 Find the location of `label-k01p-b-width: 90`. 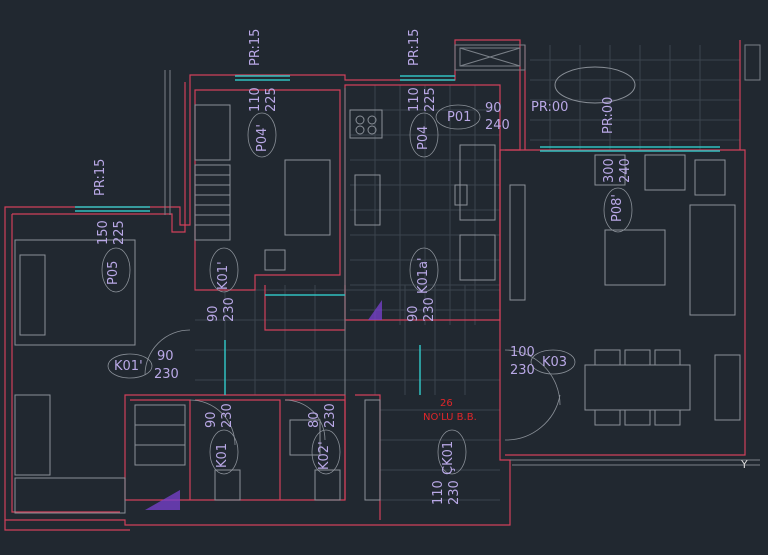

label-k01p-b-width: 90 is located at coordinates (165, 356).